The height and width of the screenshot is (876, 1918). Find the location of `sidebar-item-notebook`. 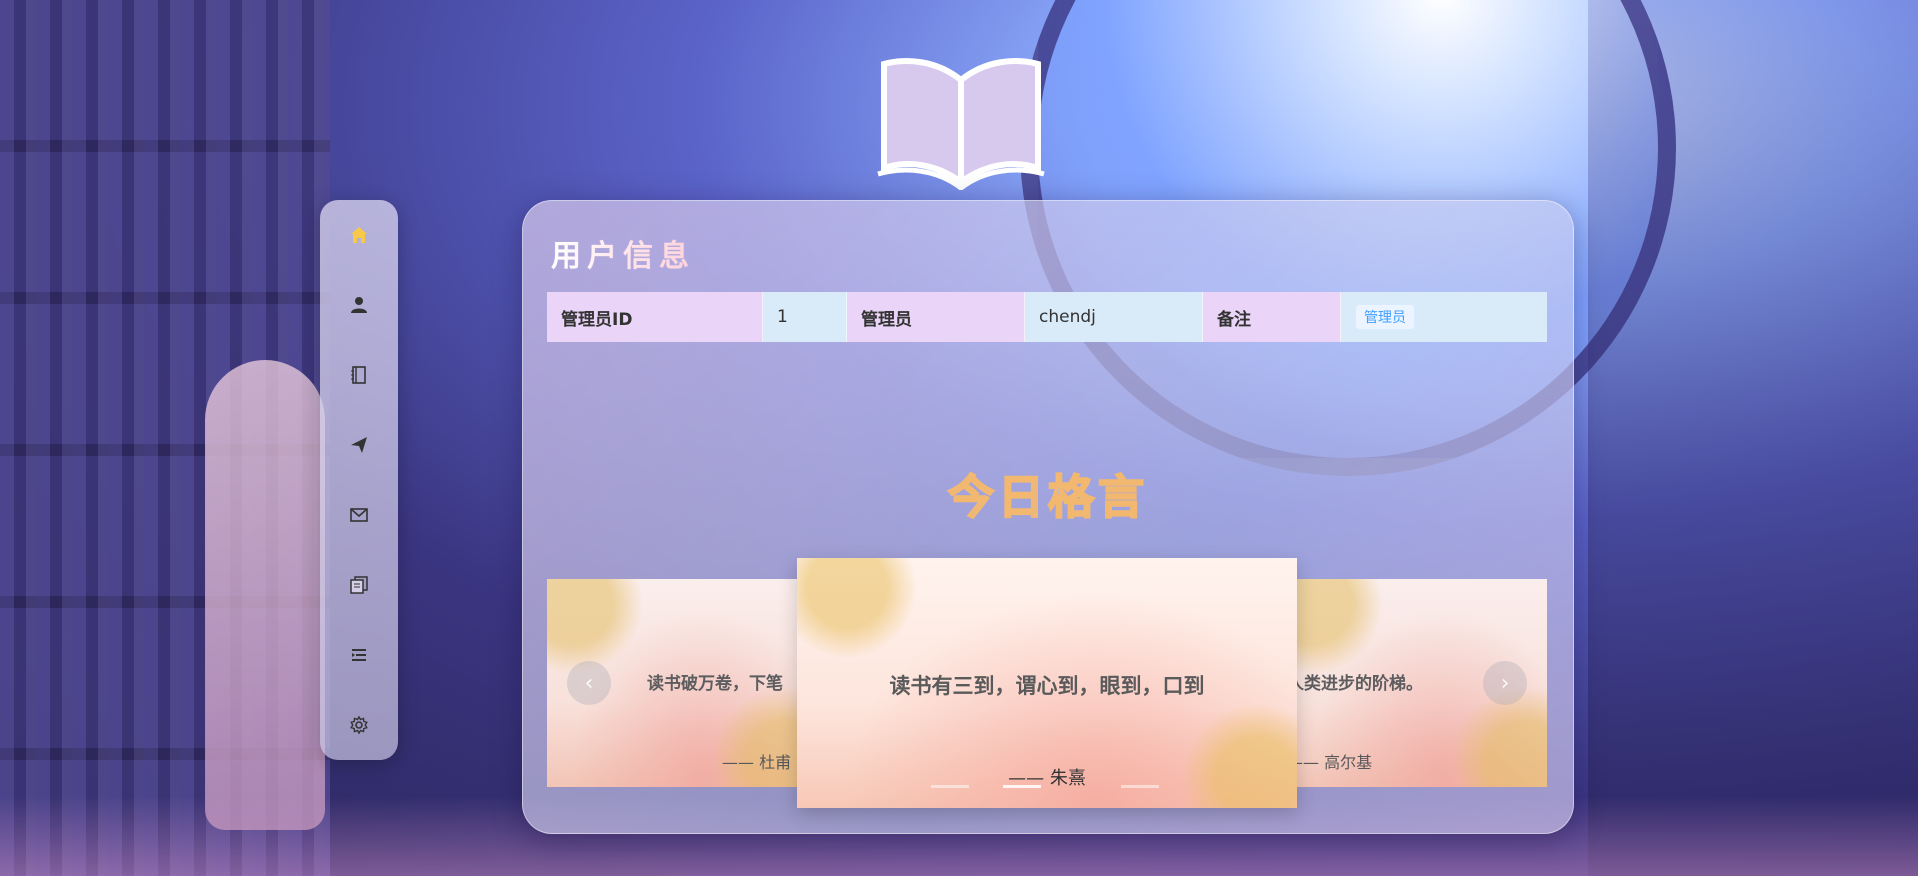

sidebar-item-notebook is located at coordinates (359, 375).